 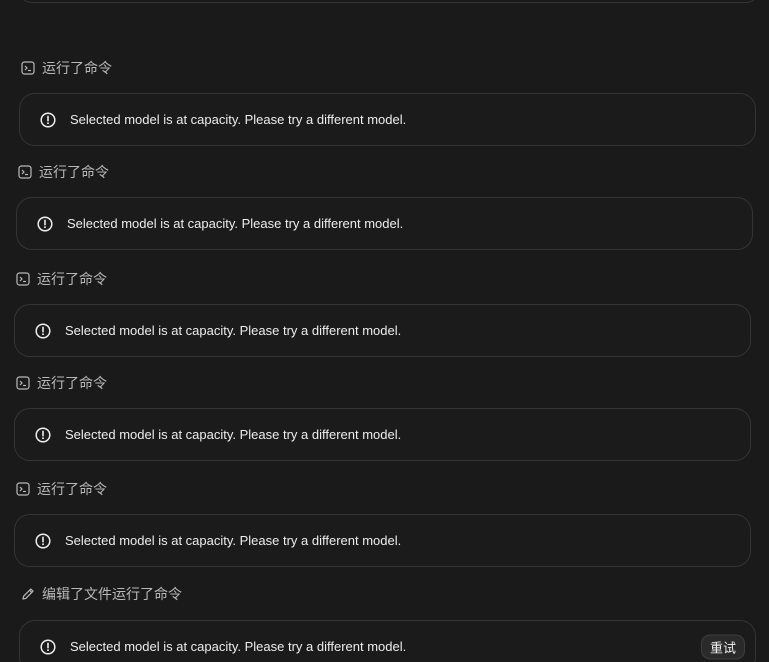 I want to click on step-label-edit-file: 编辑了文件运行了命令, so click(x=101, y=594).